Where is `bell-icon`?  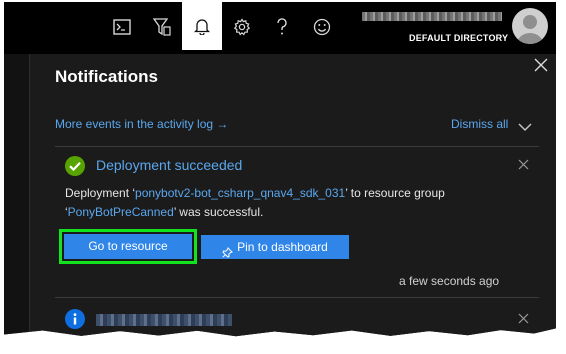 bell-icon is located at coordinates (202, 26).